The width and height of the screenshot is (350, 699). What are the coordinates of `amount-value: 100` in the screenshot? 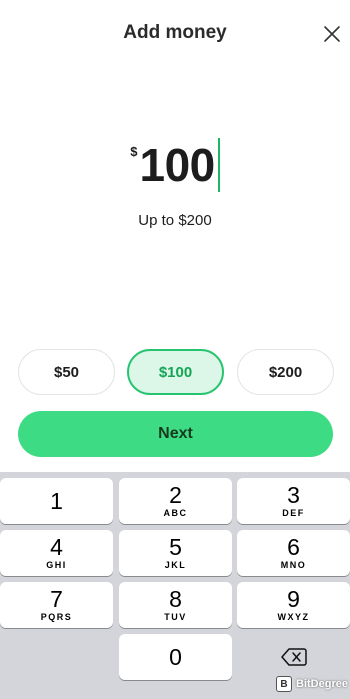 It's located at (177, 165).